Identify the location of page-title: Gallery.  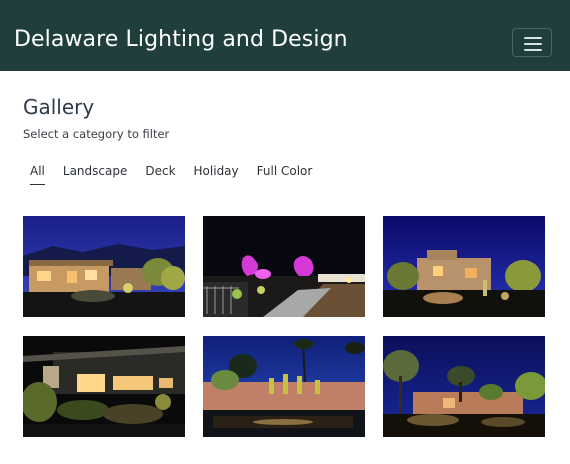
(59, 107).